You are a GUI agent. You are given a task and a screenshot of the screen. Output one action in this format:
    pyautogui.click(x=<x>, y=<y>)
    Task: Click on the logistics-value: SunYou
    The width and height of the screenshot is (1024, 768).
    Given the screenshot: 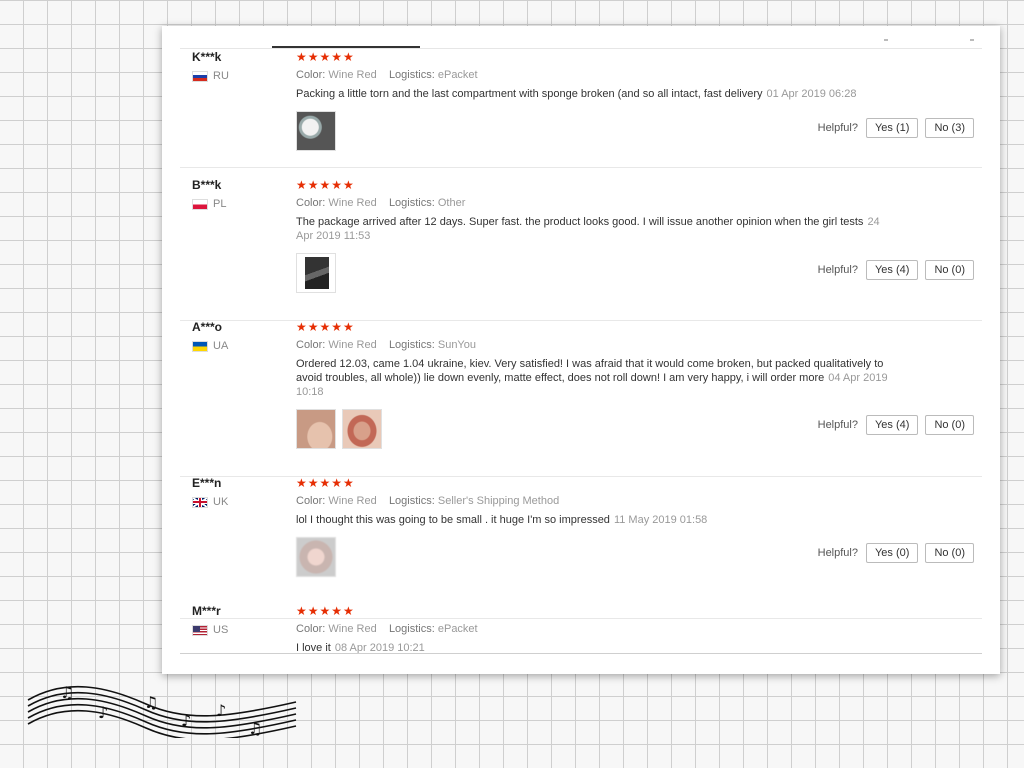 What is the action you would take?
    pyautogui.click(x=456, y=345)
    